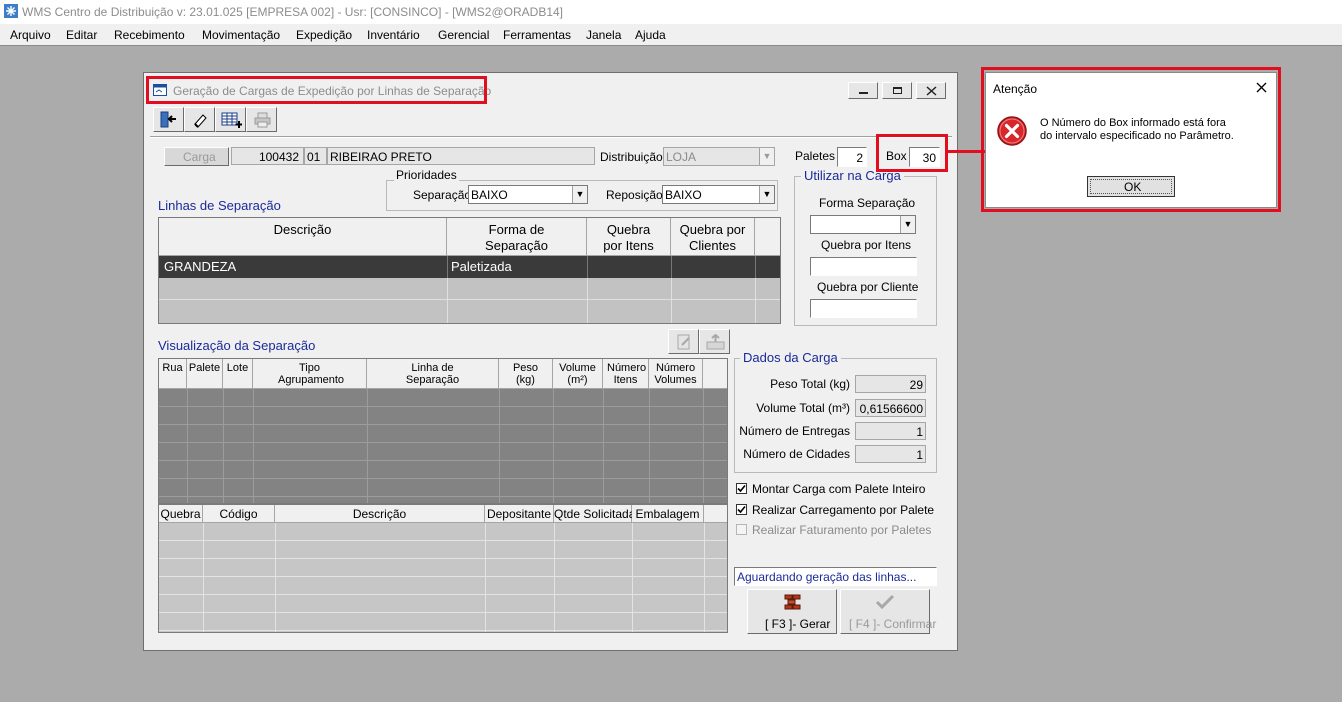 The height and width of the screenshot is (702, 1342). I want to click on print-toolbar-button, so click(261, 119).